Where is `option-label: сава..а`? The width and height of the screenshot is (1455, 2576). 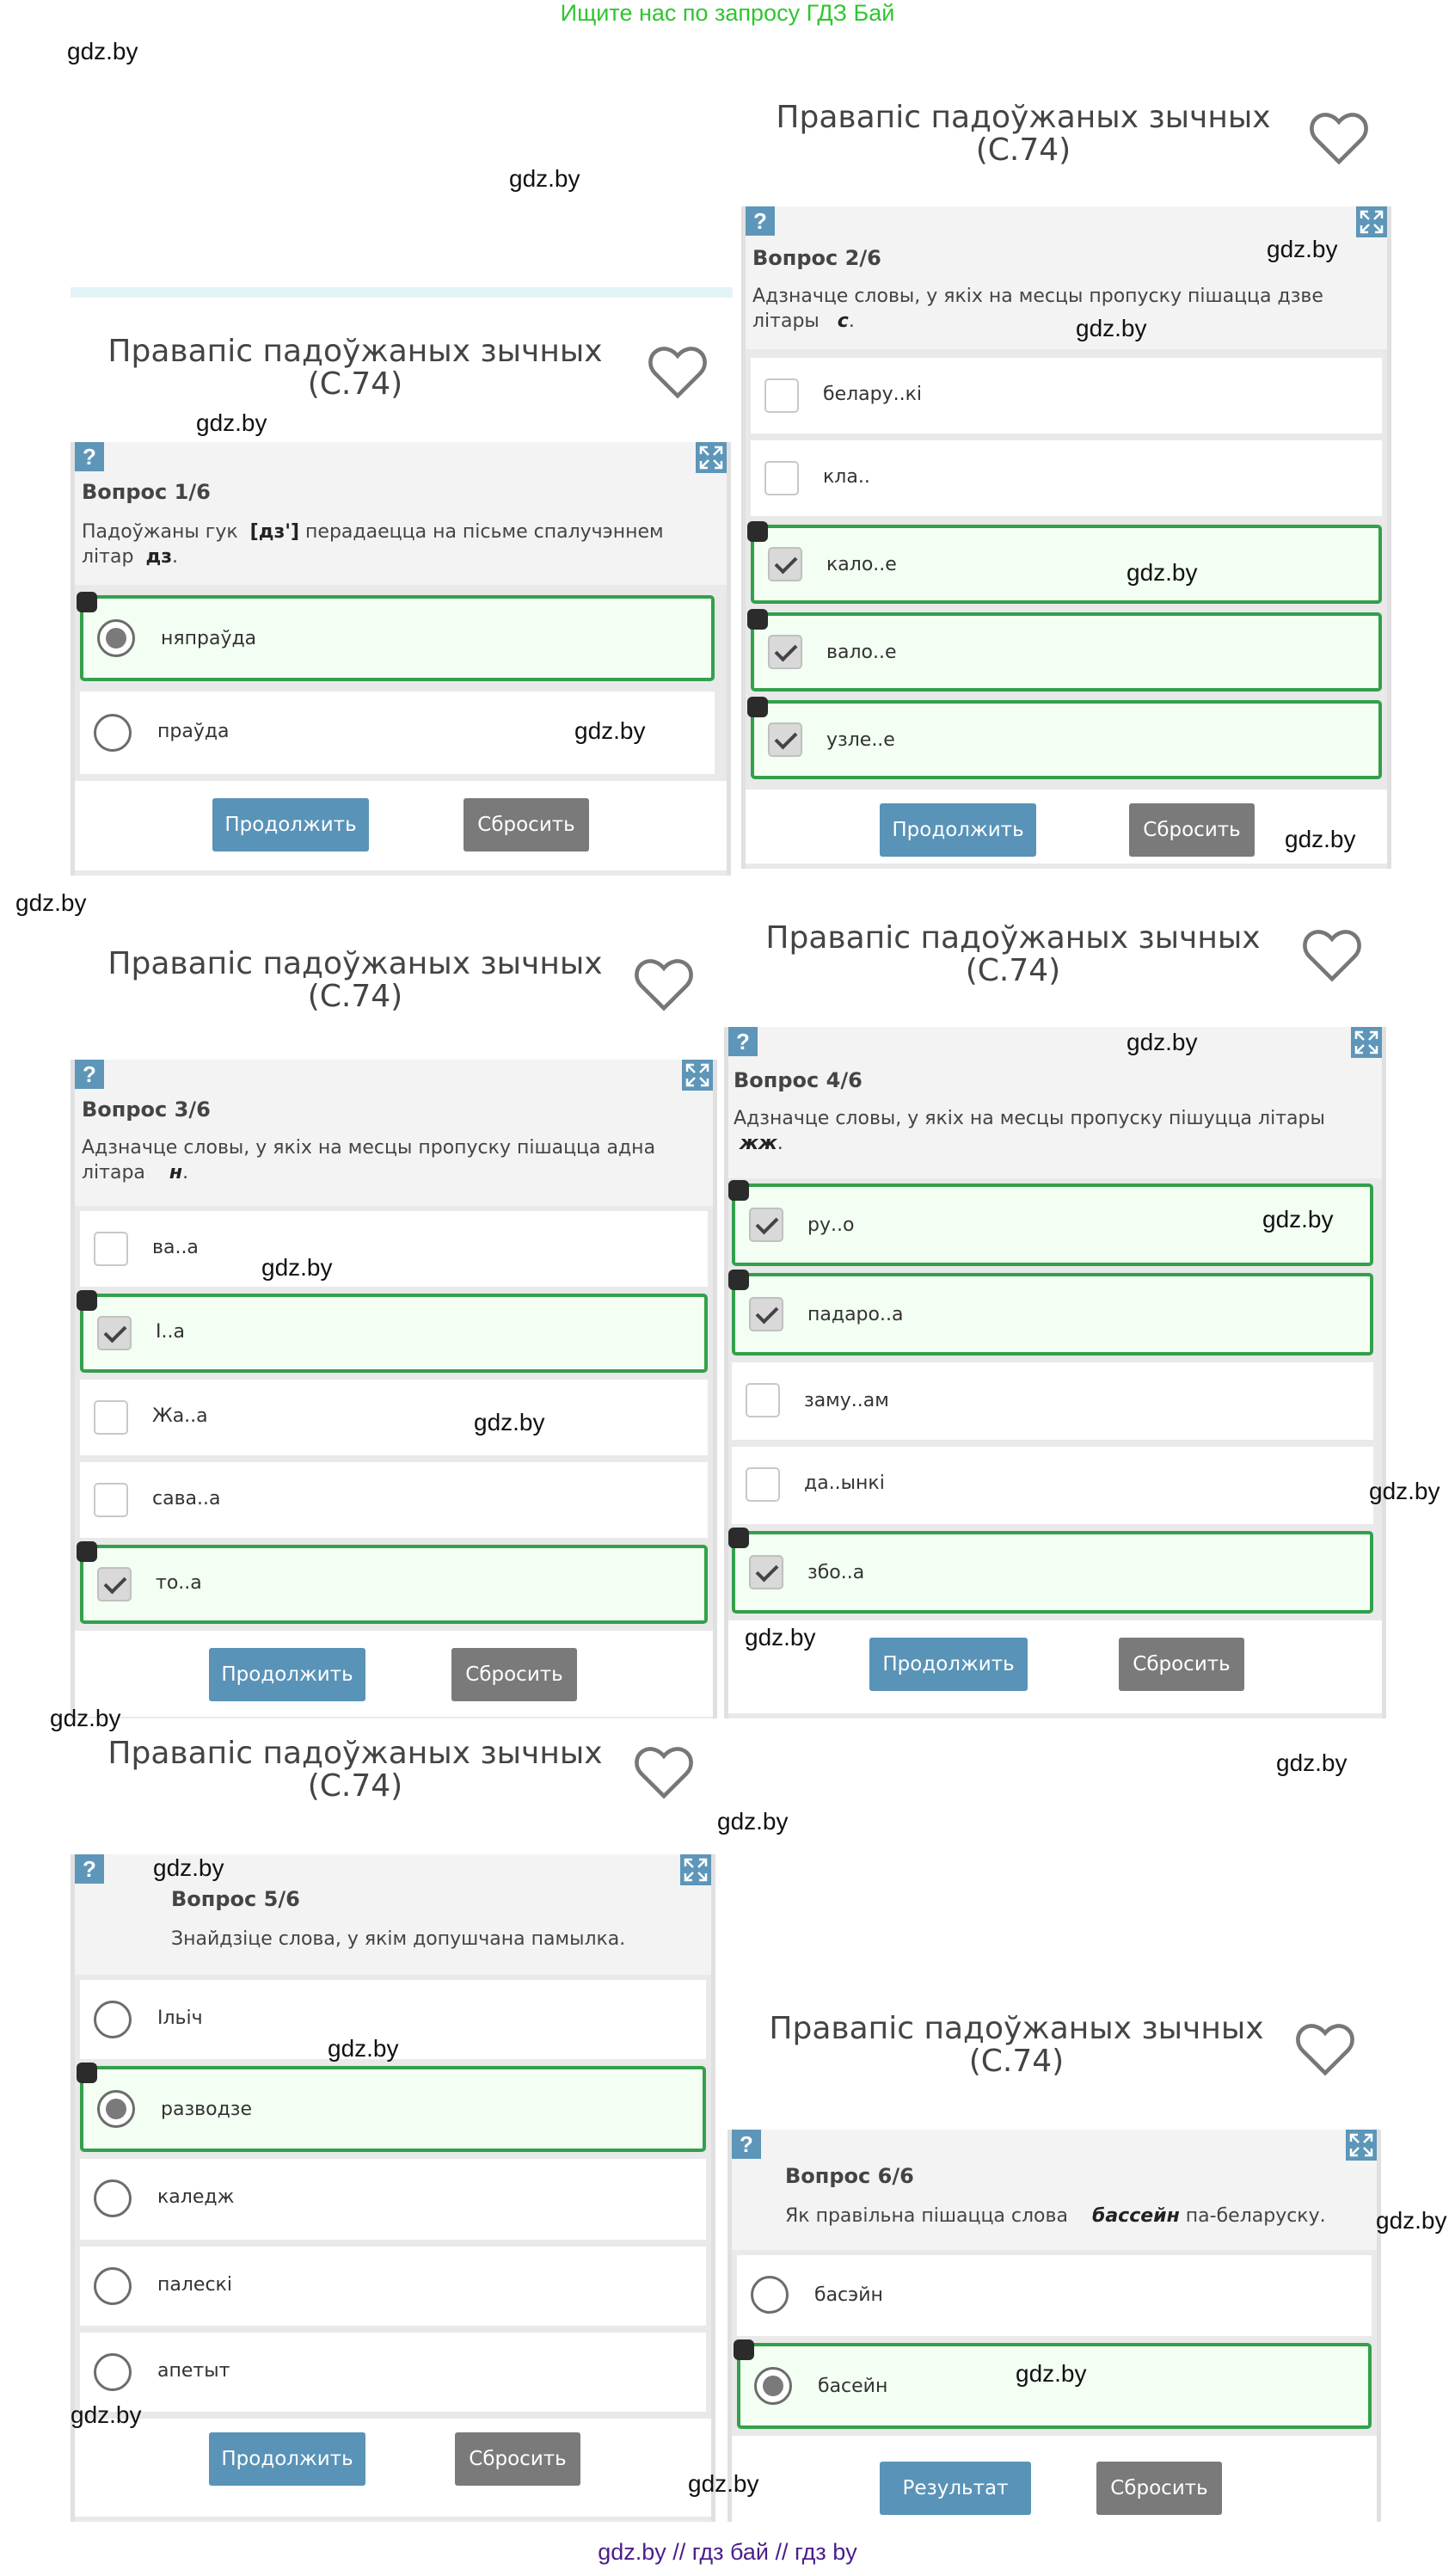 option-label: сава..а is located at coordinates (186, 1498).